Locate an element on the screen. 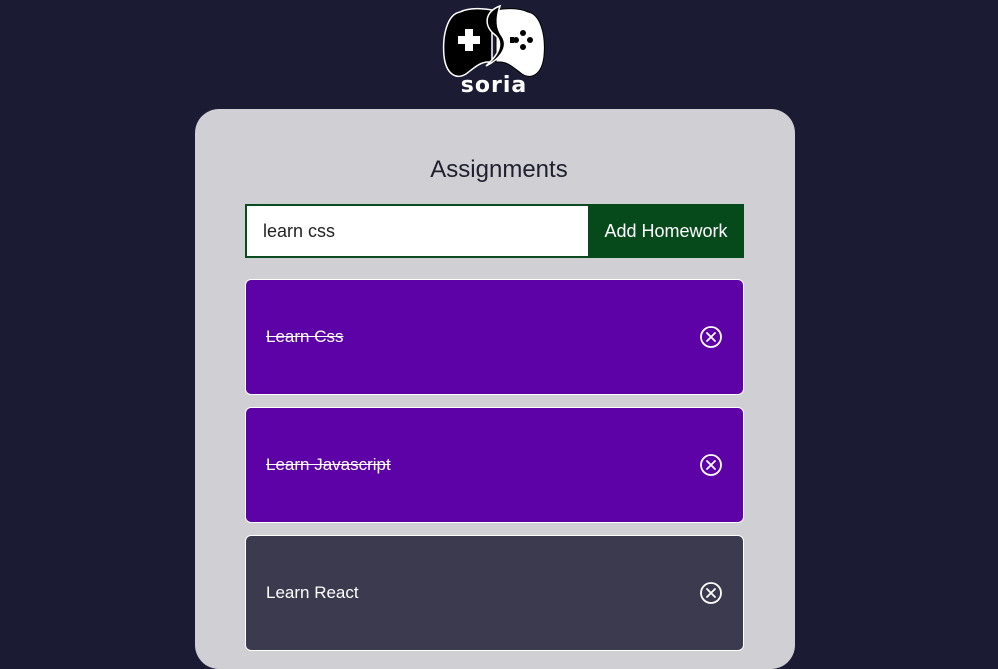 The height and width of the screenshot is (669, 998). task-label: Learn Javascript is located at coordinates (328, 464).